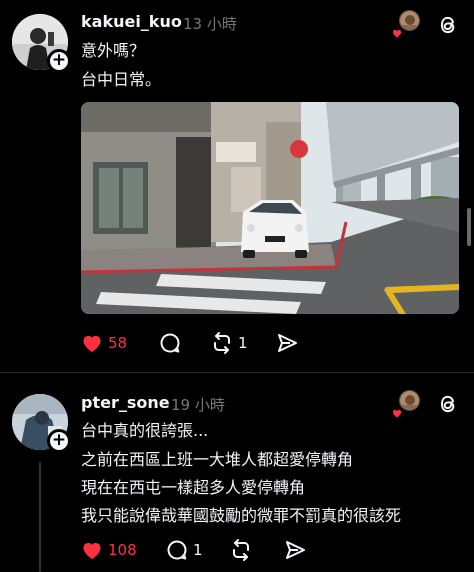  I want to click on post-text-line: 台中日常。, so click(121, 79).